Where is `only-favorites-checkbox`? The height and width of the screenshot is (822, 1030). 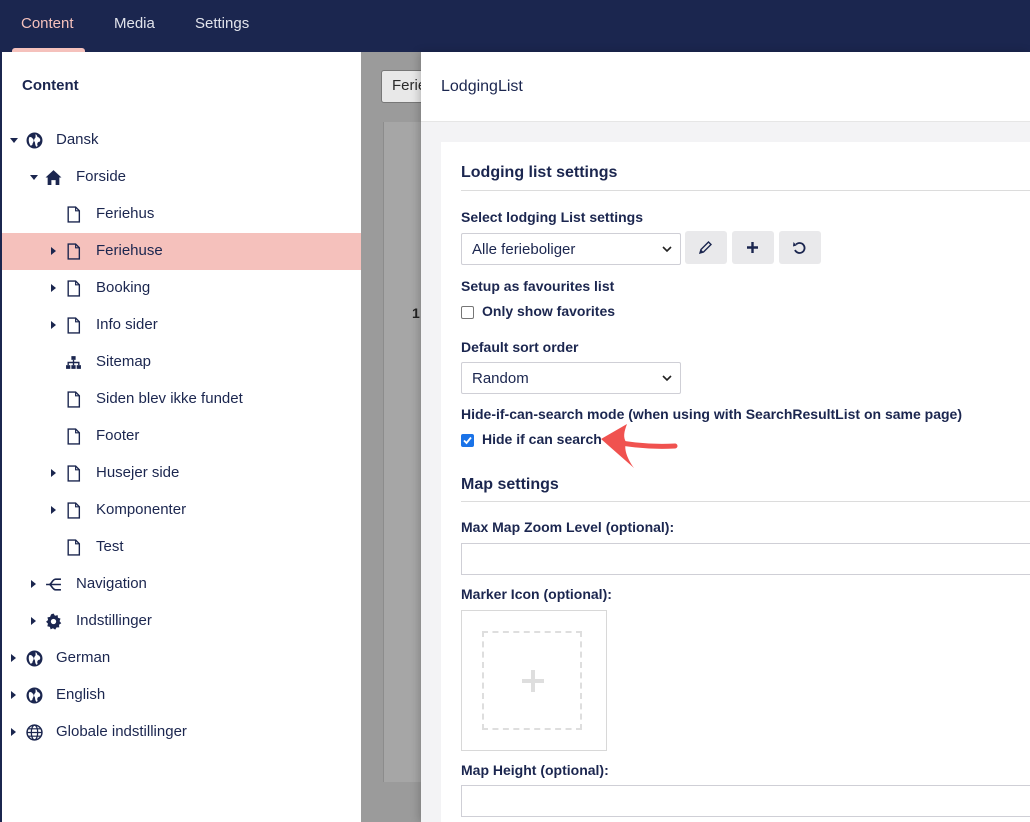 only-favorites-checkbox is located at coordinates (467, 312).